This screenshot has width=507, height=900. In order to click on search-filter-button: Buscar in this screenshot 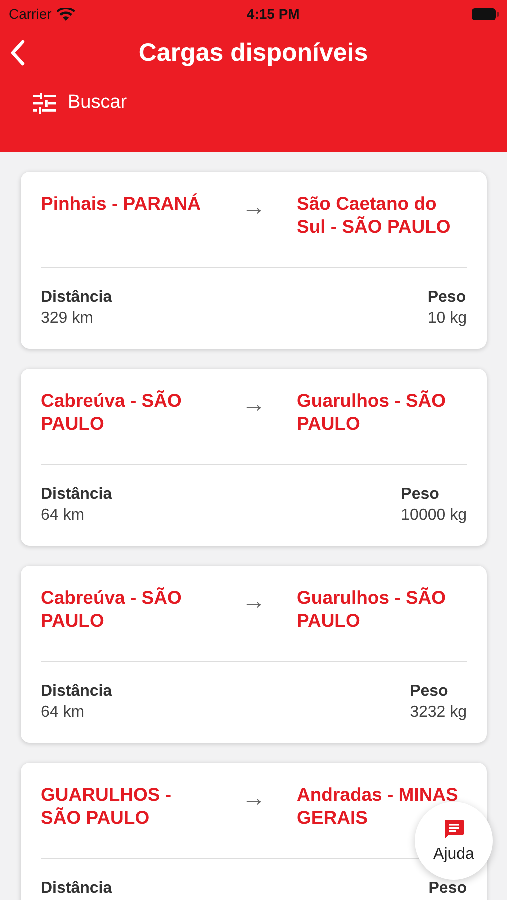, I will do `click(80, 103)`.